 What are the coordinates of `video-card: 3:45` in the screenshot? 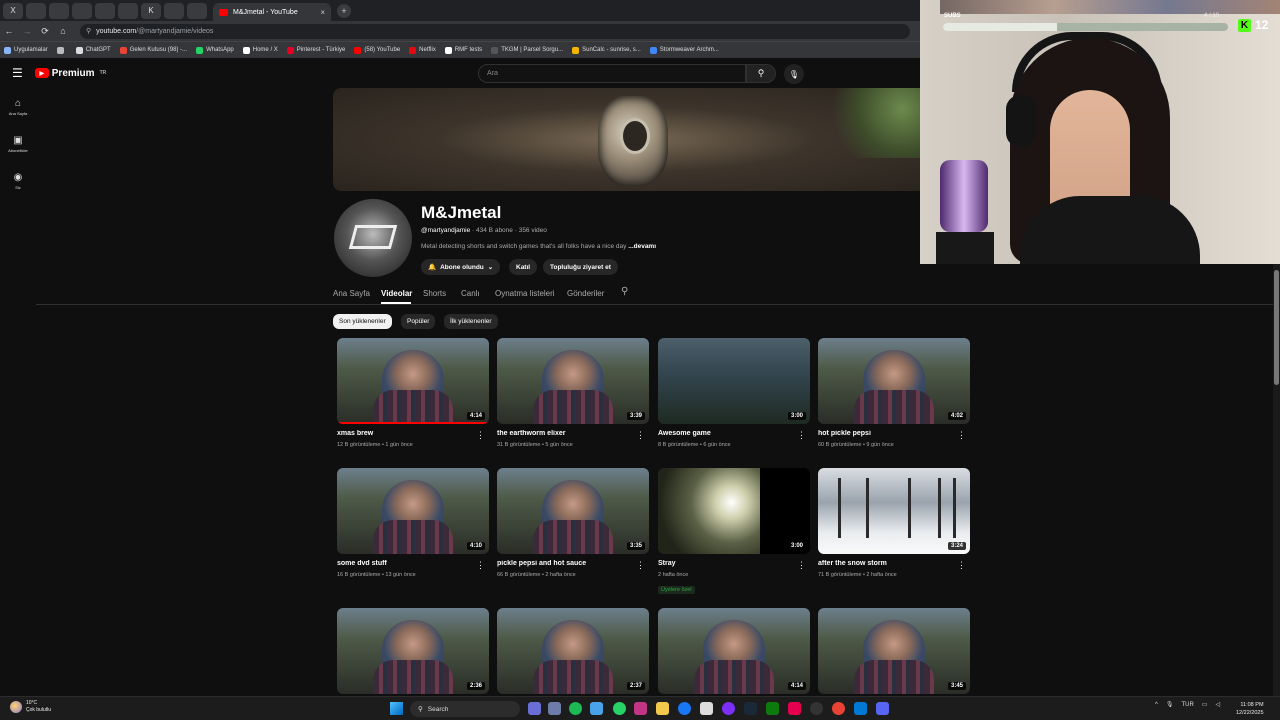 It's located at (894, 651).